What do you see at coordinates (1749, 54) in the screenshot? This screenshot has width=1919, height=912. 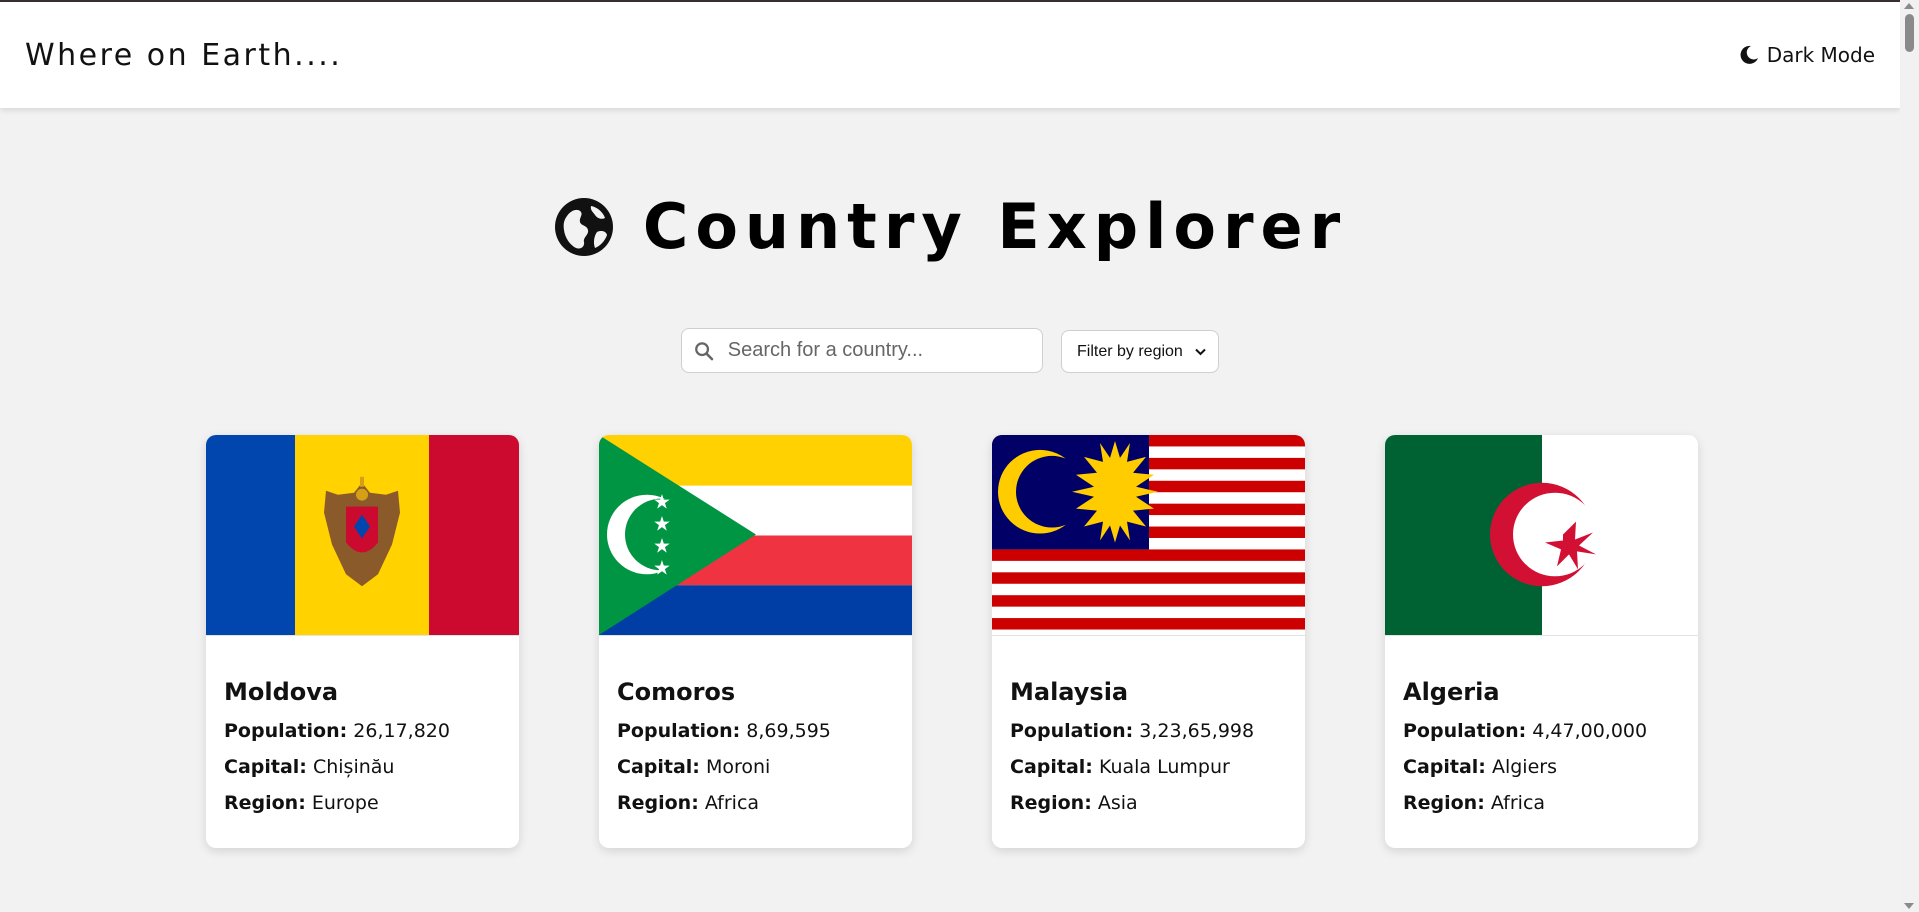 I see `moon-icon` at bounding box center [1749, 54].